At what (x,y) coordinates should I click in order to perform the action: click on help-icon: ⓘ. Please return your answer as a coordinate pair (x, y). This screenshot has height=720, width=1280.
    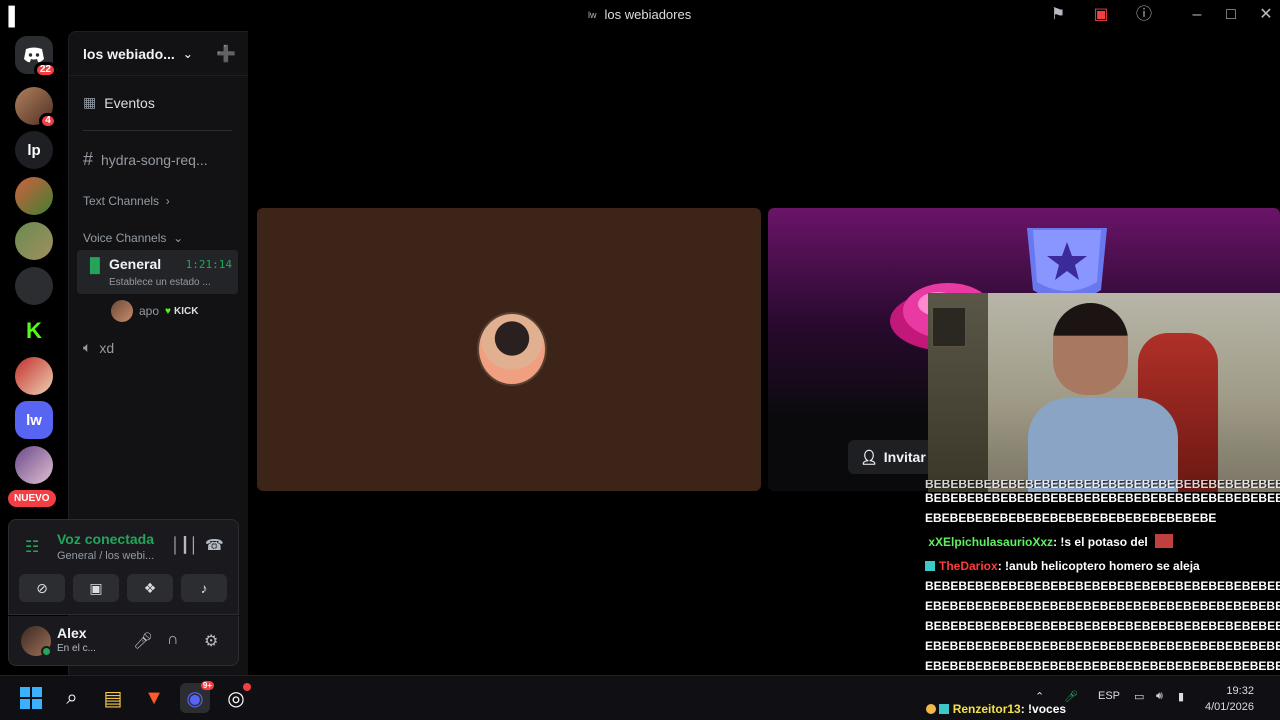
    Looking at the image, I should click on (1144, 15).